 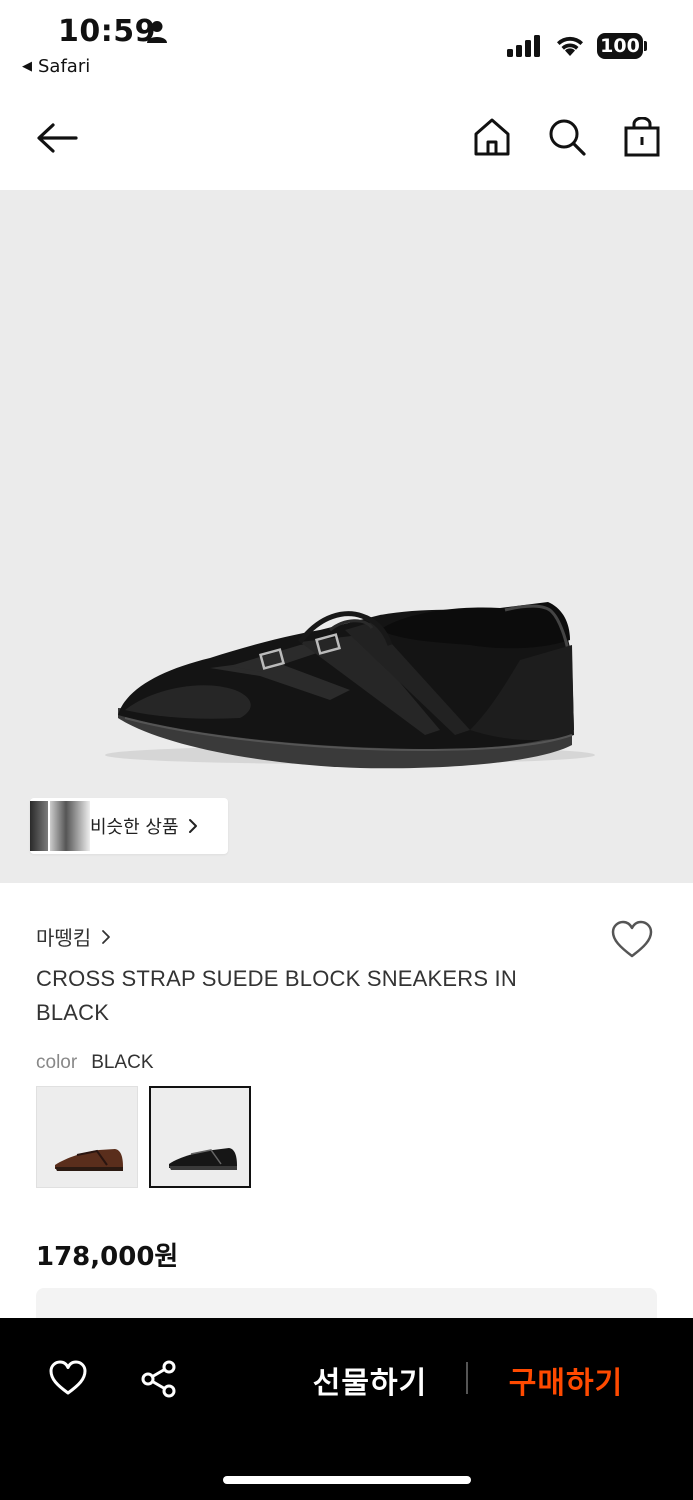 What do you see at coordinates (347, 1480) in the screenshot?
I see `home-indicator` at bounding box center [347, 1480].